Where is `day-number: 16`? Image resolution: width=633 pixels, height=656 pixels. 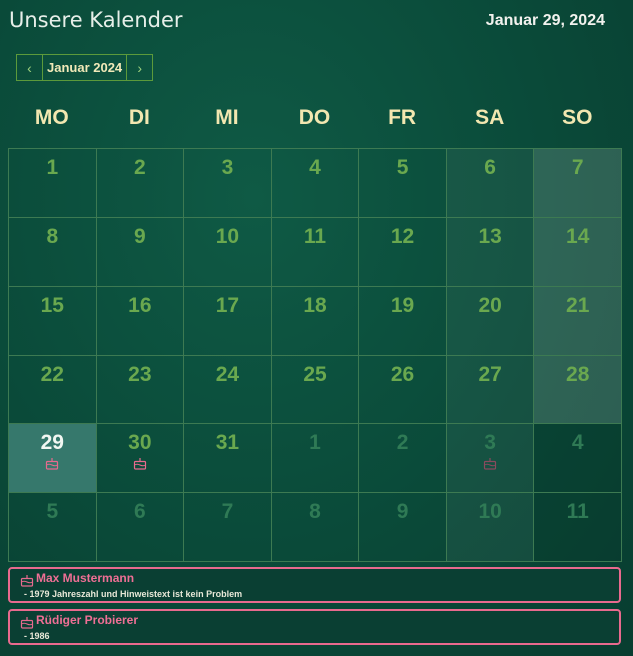
day-number: 16 is located at coordinates (140, 305).